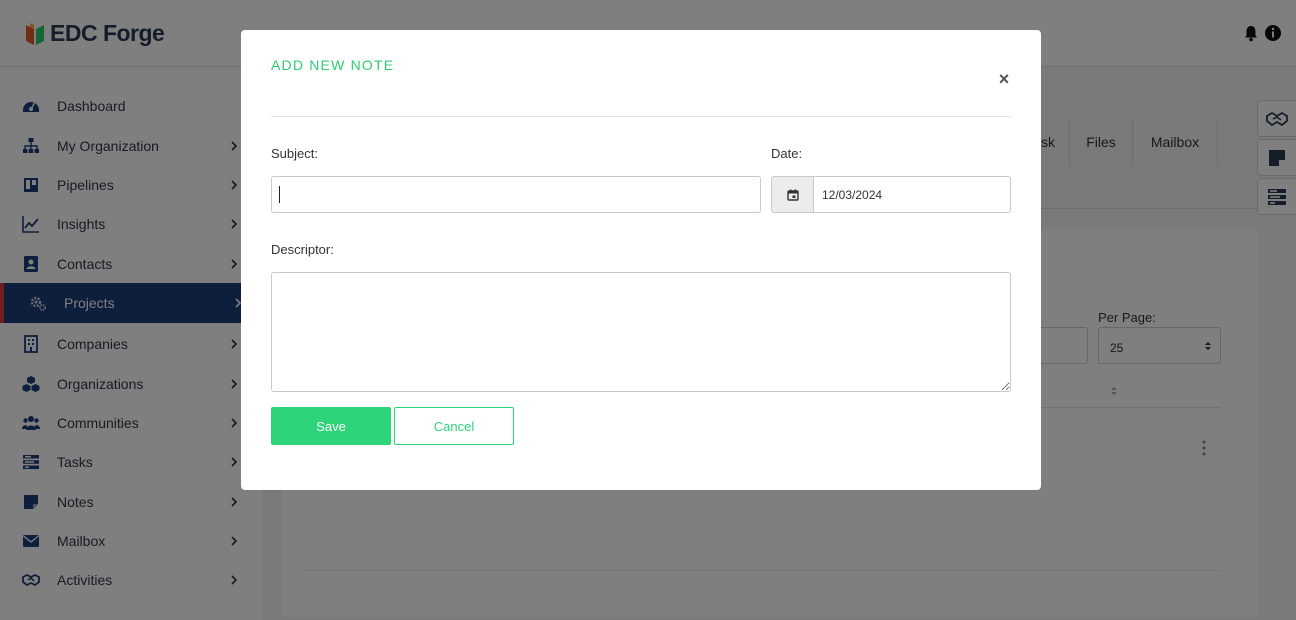 Image resolution: width=1296 pixels, height=620 pixels. Describe the element at coordinates (516, 194) in the screenshot. I see `subject-input` at that location.